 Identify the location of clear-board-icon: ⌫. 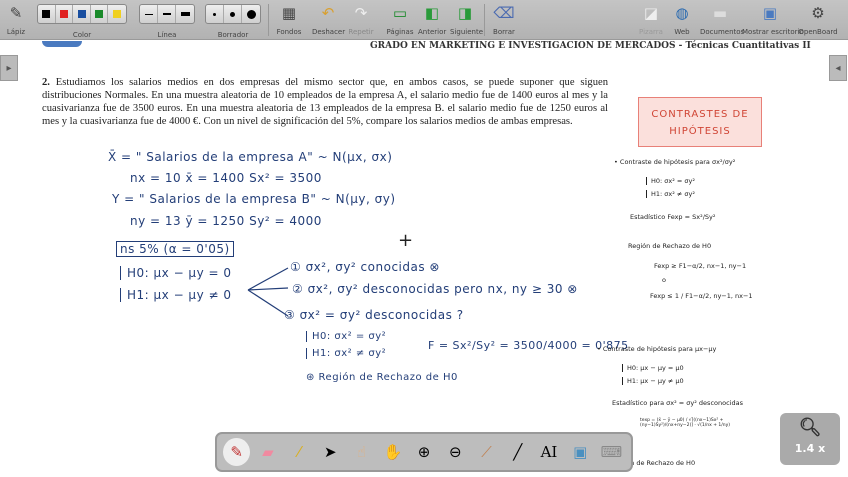
(504, 13).